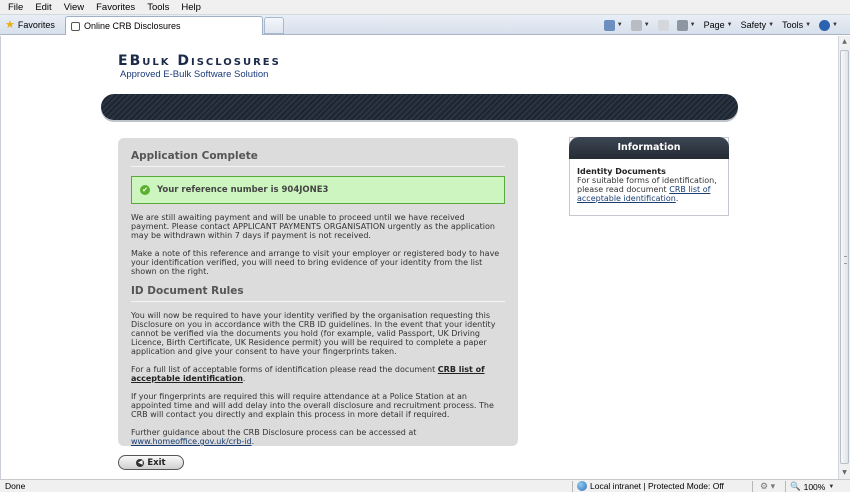 The width and height of the screenshot is (850, 492). Describe the element at coordinates (844, 42) in the screenshot. I see `scroll-up-icon: ▲` at that location.